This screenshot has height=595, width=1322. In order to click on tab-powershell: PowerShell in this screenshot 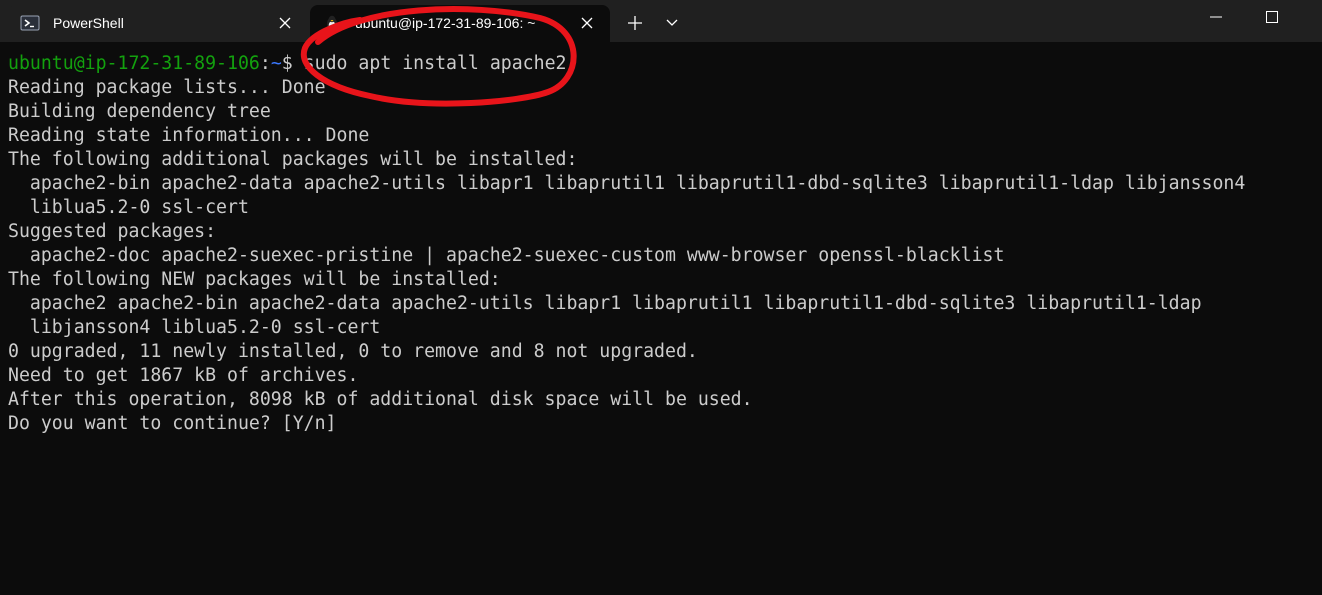, I will do `click(158, 23)`.